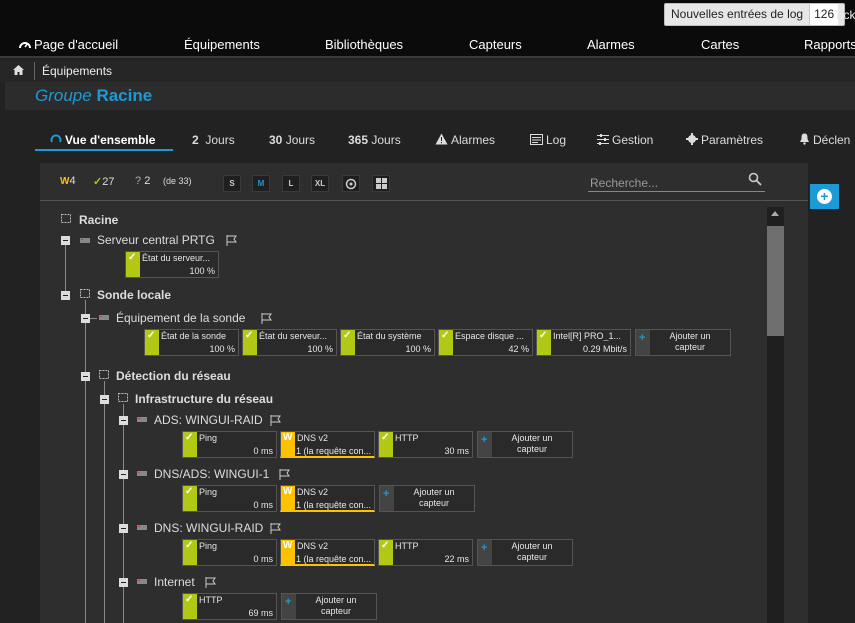 This screenshot has width=855, height=623. I want to click on tree-node-probe-device: Équipement de la sonde, so click(180, 318).